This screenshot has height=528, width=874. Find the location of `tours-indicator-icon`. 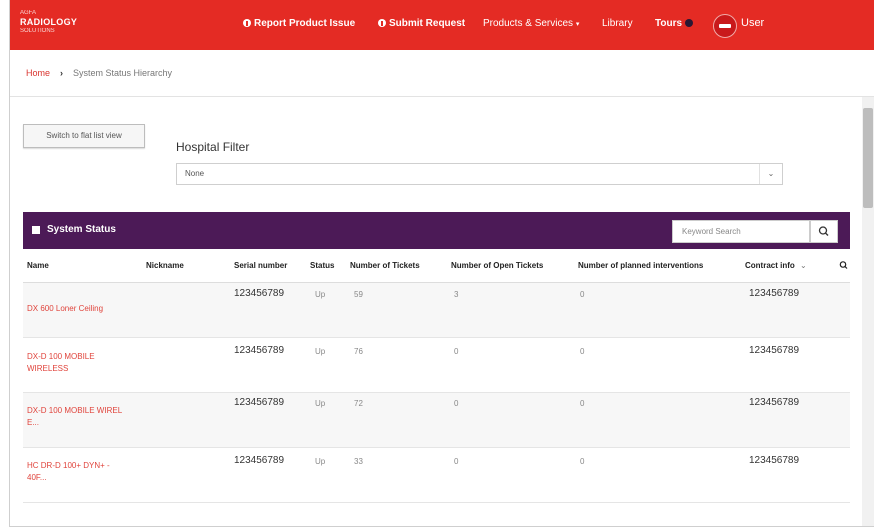

tours-indicator-icon is located at coordinates (689, 23).